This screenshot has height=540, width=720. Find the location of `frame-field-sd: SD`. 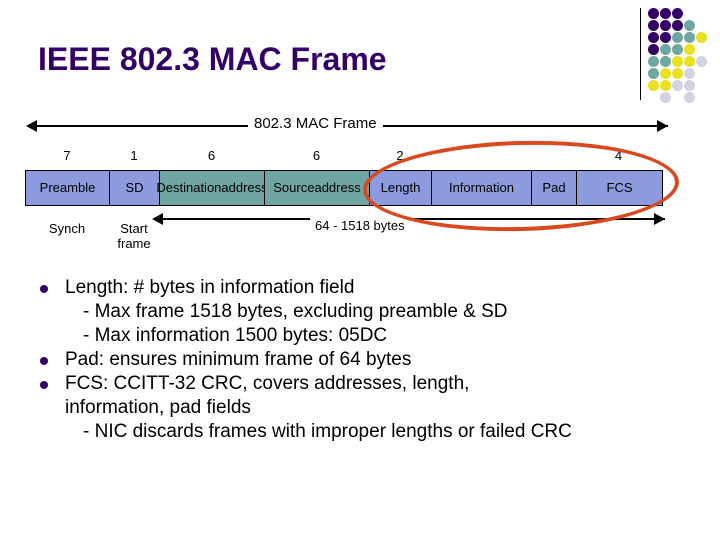

frame-field-sd: SD is located at coordinates (135, 188).